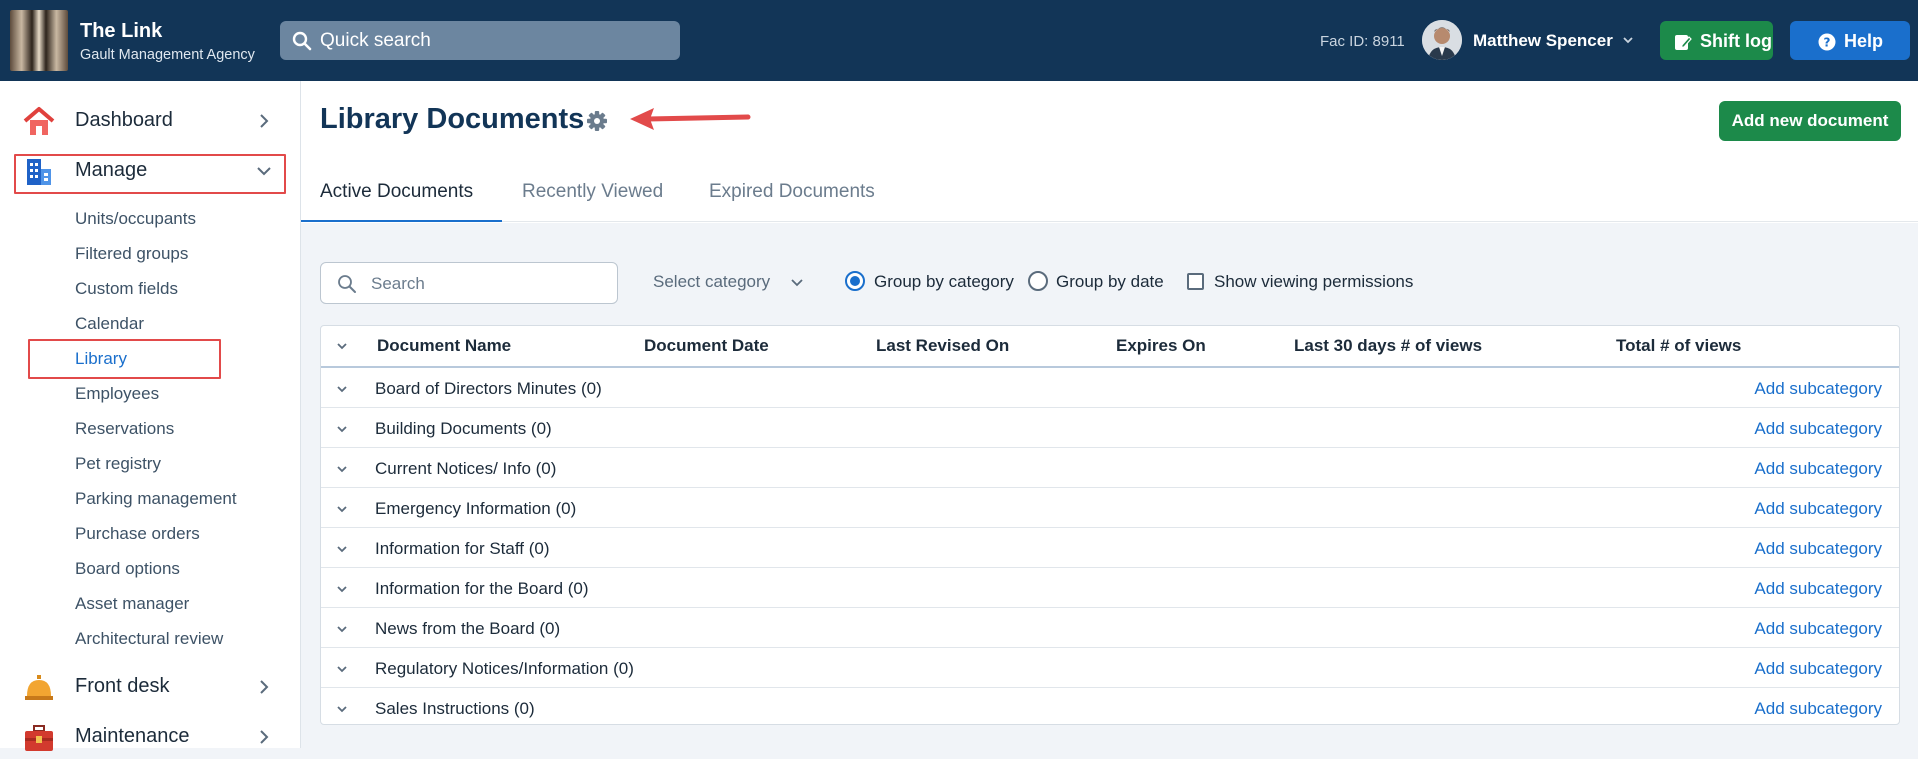 The width and height of the screenshot is (1918, 759). Describe the element at coordinates (592, 192) in the screenshot. I see `tab-recently-viewed: Recently Viewed` at that location.